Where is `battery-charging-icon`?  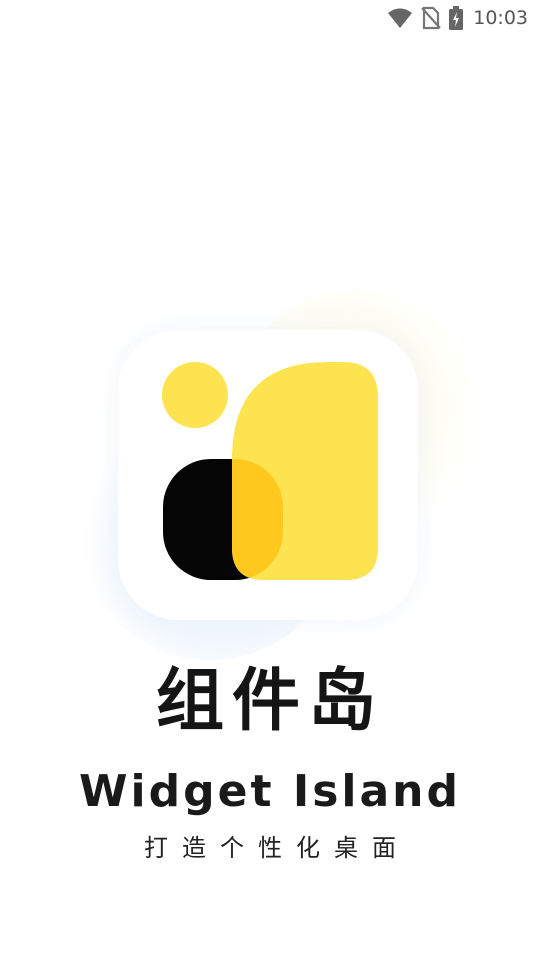
battery-charging-icon is located at coordinates (456, 18).